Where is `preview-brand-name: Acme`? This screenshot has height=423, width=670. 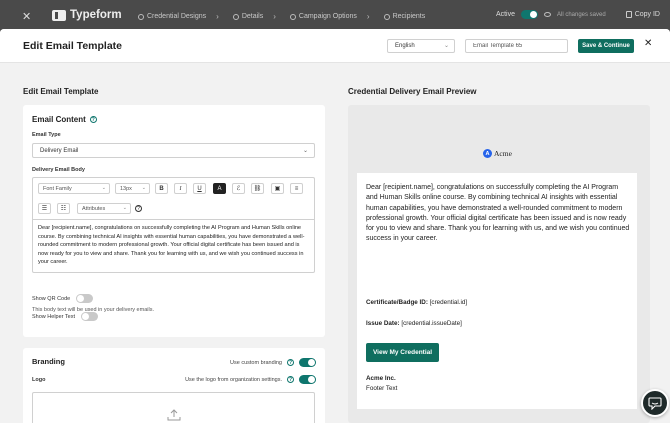 preview-brand-name: Acme is located at coordinates (503, 153).